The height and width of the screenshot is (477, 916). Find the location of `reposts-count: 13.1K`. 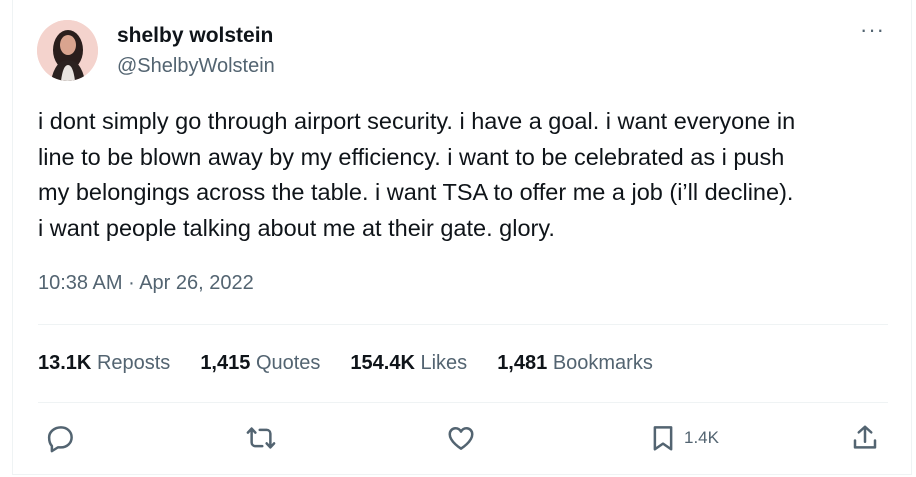

reposts-count: 13.1K is located at coordinates (65, 363).